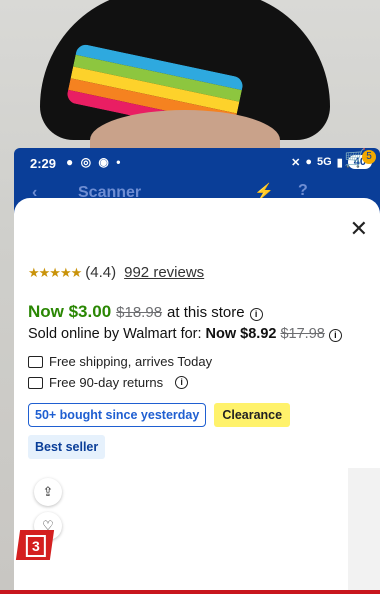  I want to click on shipping-row: Free shipping, arrives Today, so click(120, 361).